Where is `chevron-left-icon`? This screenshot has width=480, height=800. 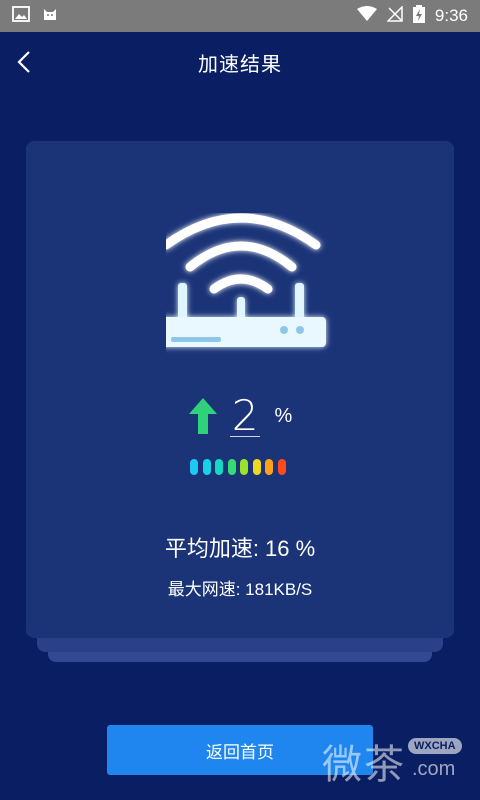 chevron-left-icon is located at coordinates (23, 62).